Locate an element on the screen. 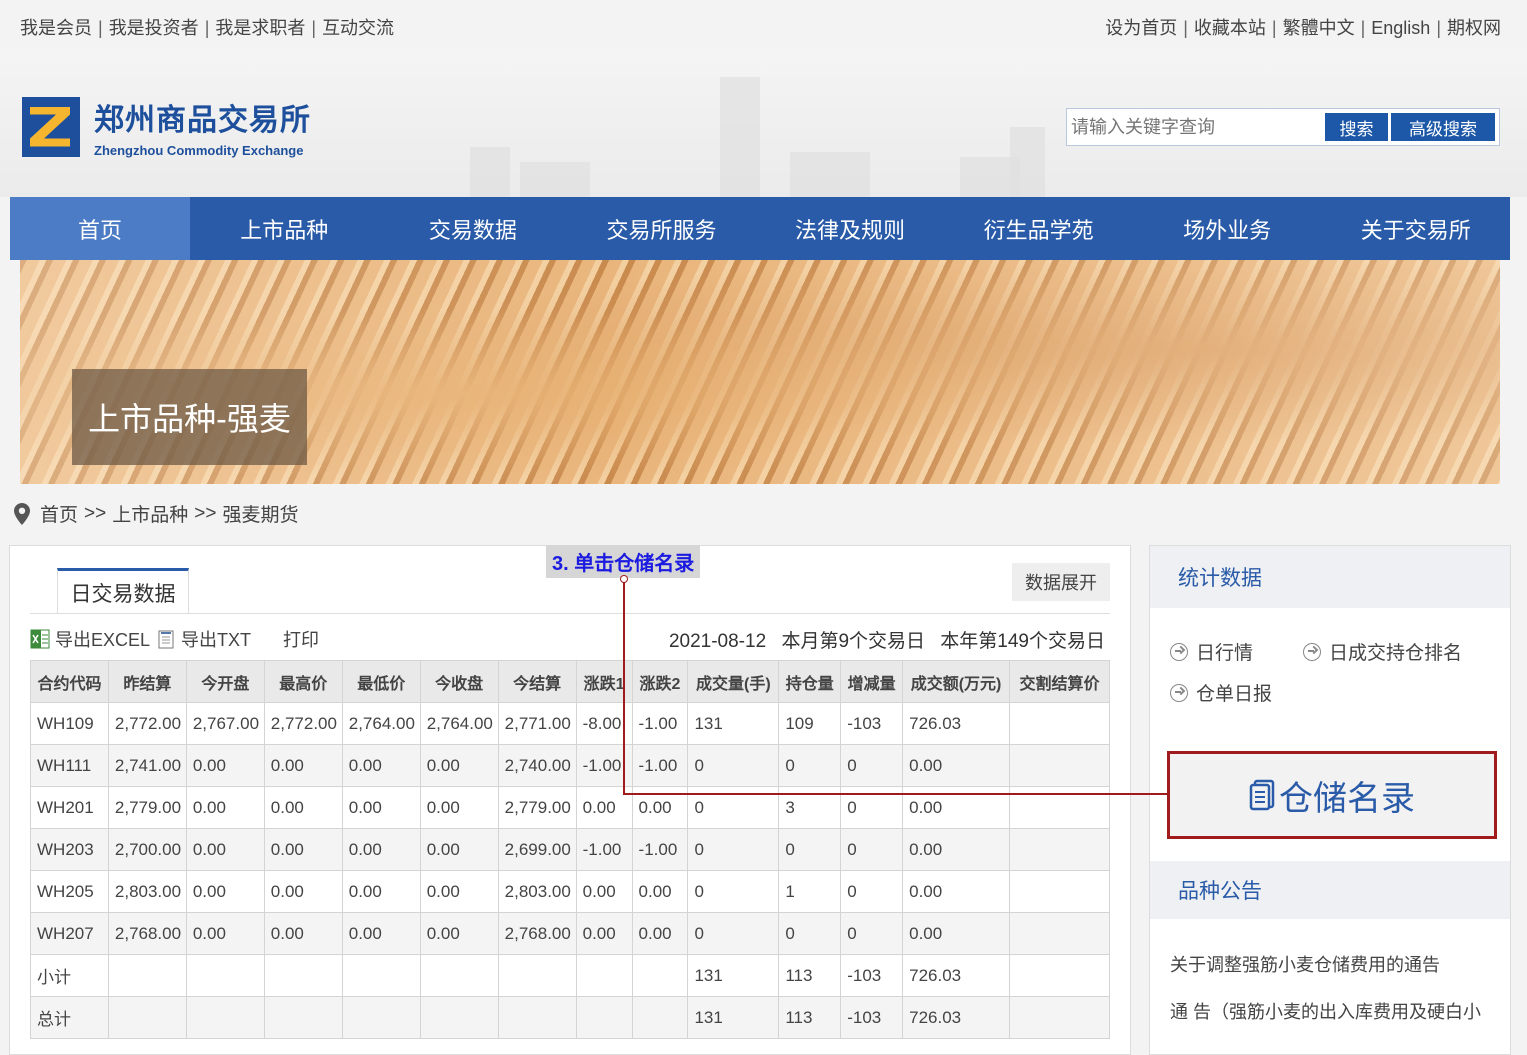  link-member: 我是会员 is located at coordinates (56, 28).